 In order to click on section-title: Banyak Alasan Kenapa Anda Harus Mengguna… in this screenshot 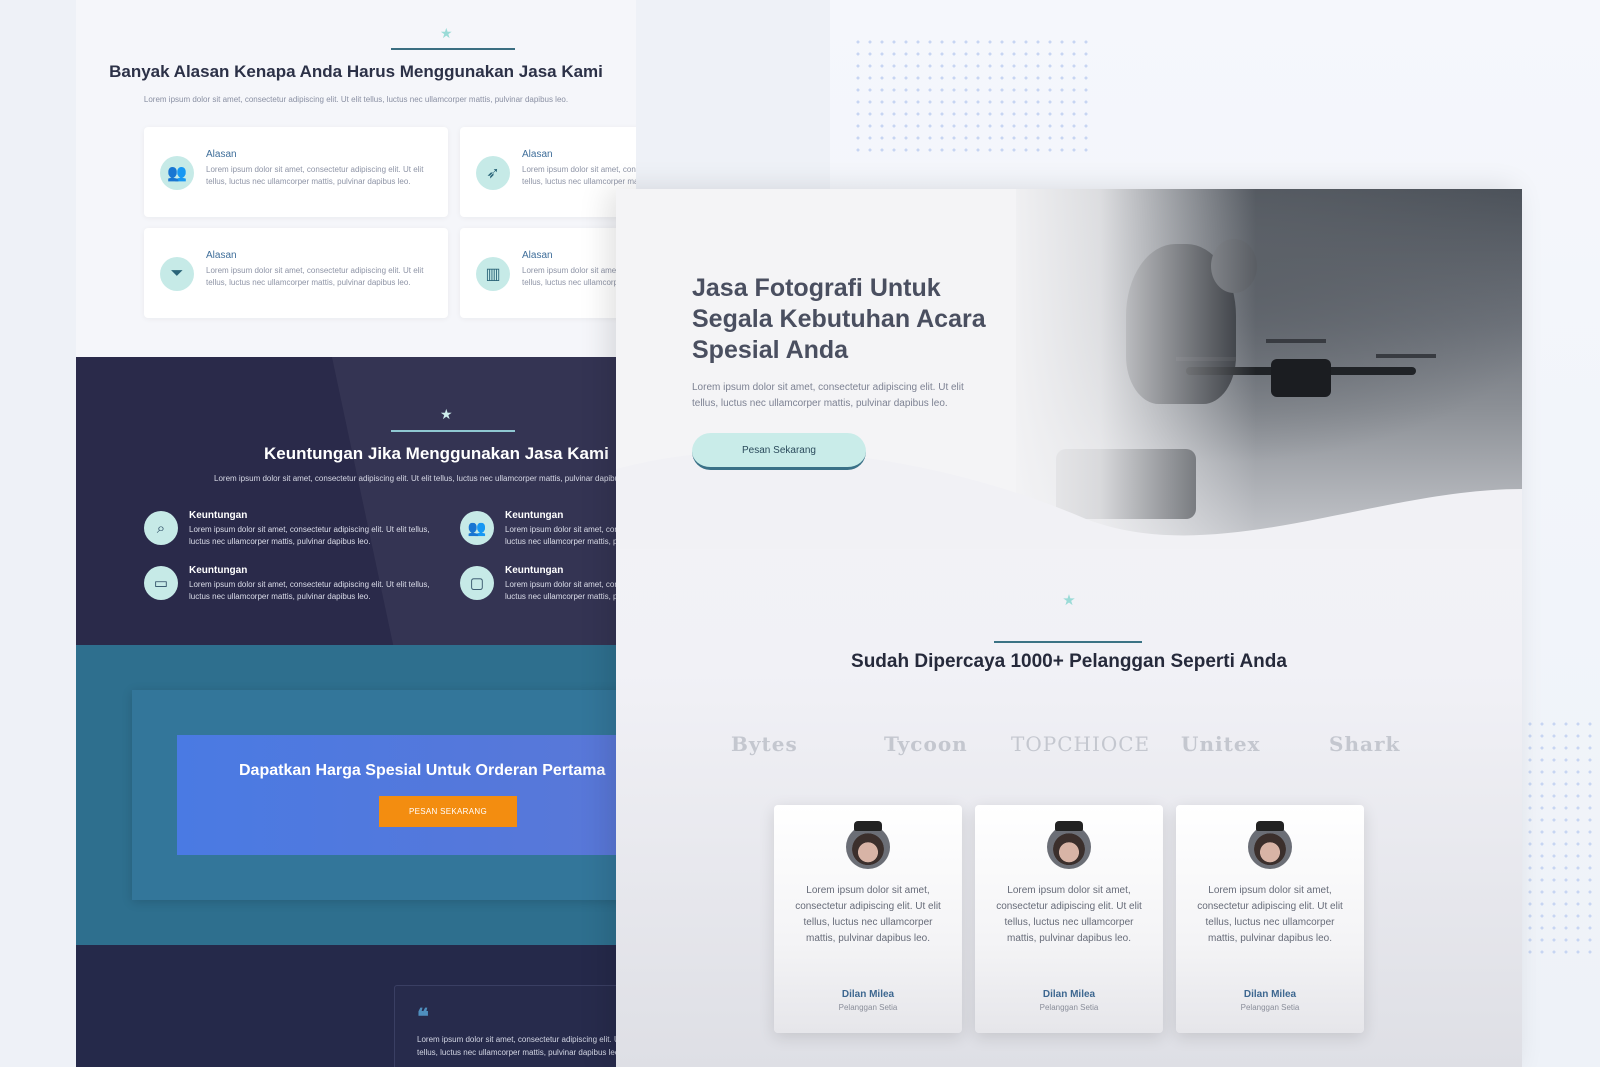, I will do `click(356, 71)`.